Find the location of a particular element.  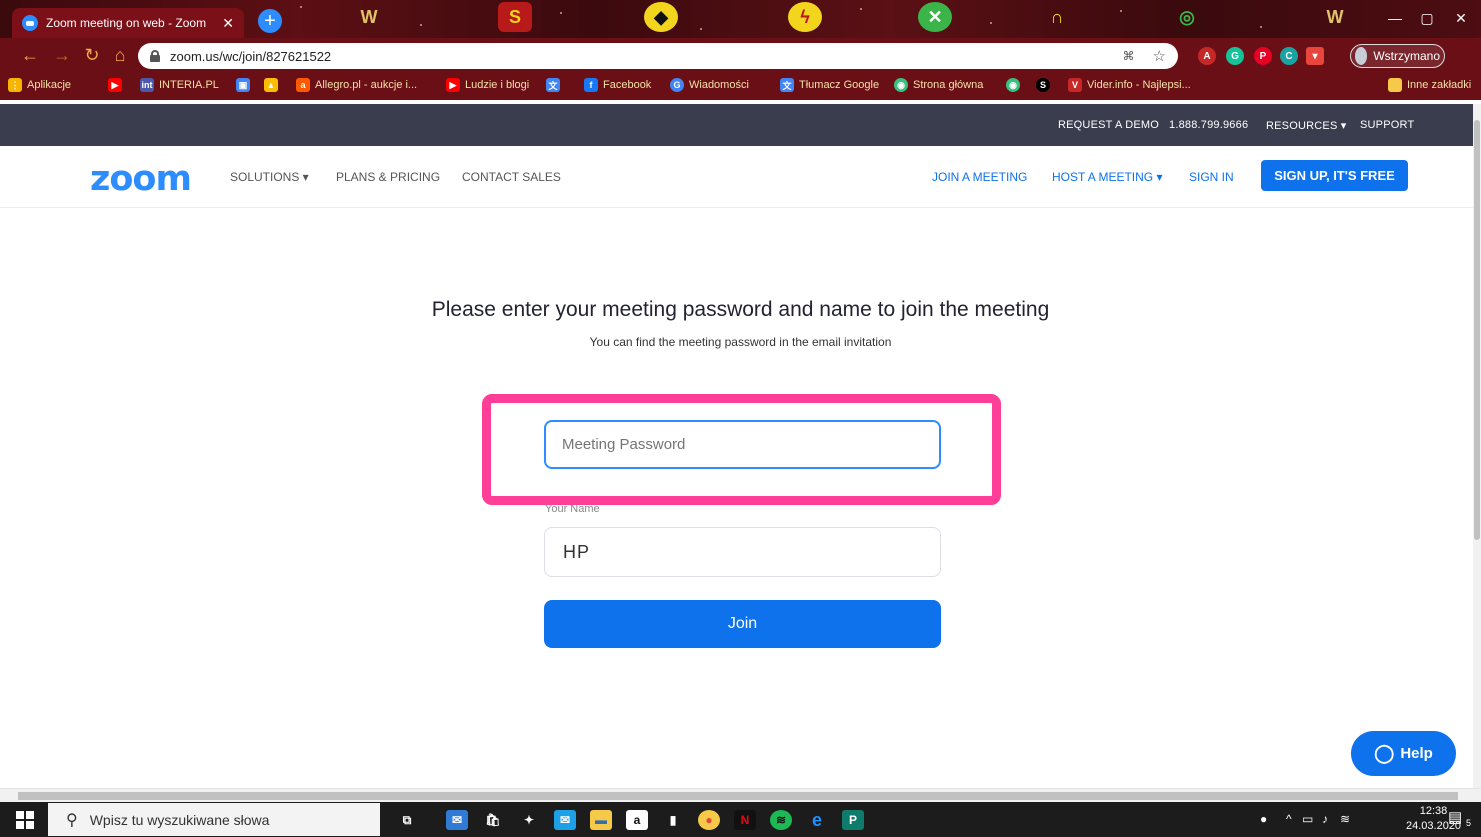

join-meeting-link: JOIN A MEETING is located at coordinates (979, 177).